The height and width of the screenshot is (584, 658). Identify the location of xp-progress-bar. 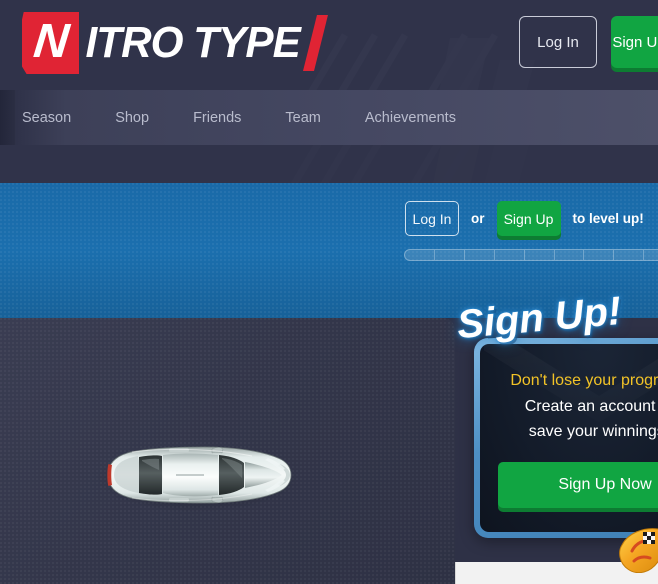
(531, 255).